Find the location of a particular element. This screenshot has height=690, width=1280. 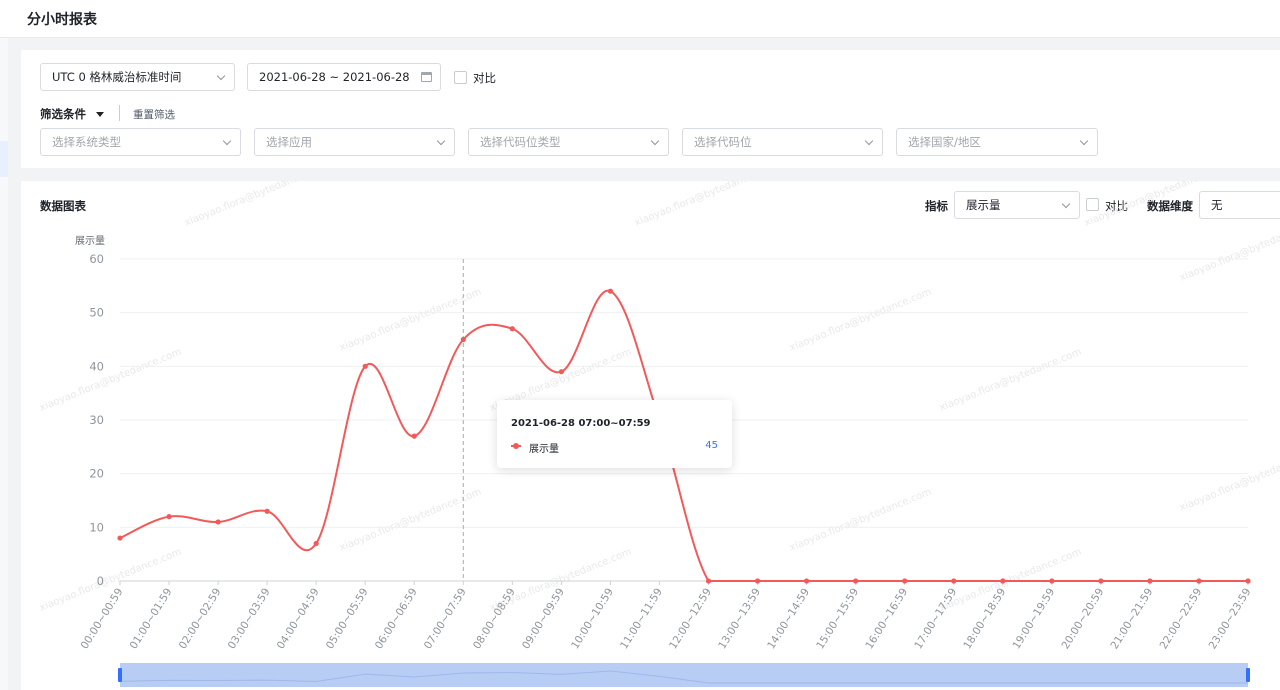

country-region-select: 选择国家/地区 is located at coordinates (997, 142).